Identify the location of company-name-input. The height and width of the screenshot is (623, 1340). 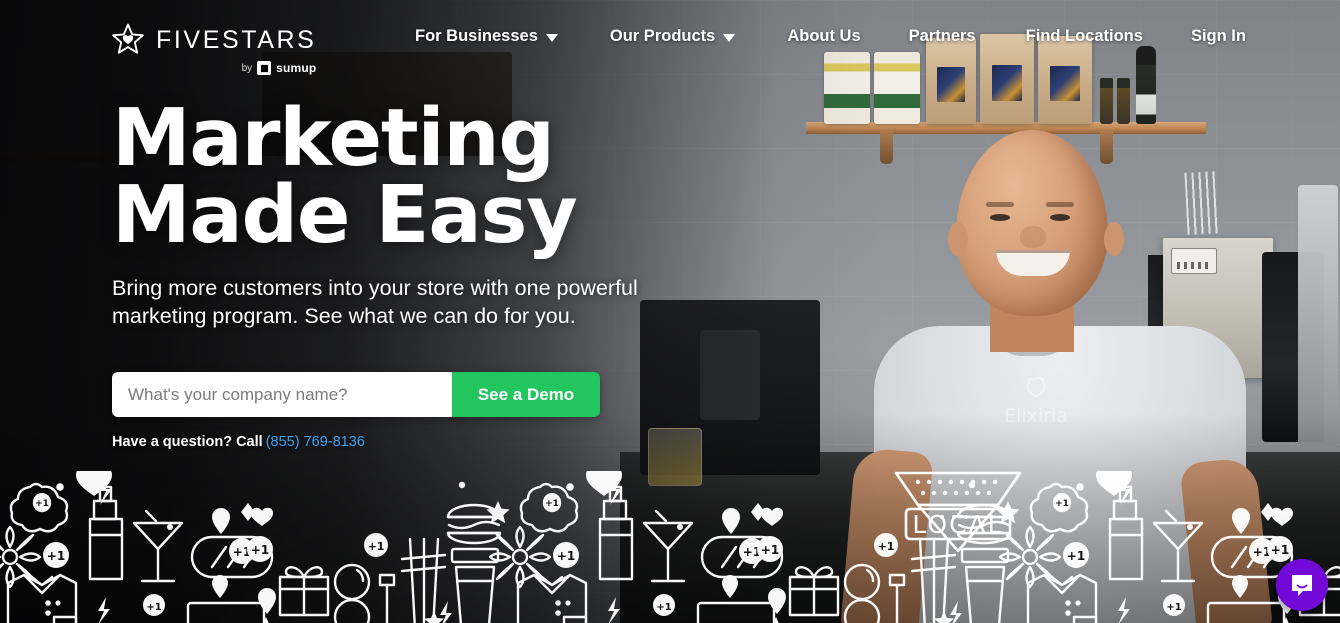
(282, 395).